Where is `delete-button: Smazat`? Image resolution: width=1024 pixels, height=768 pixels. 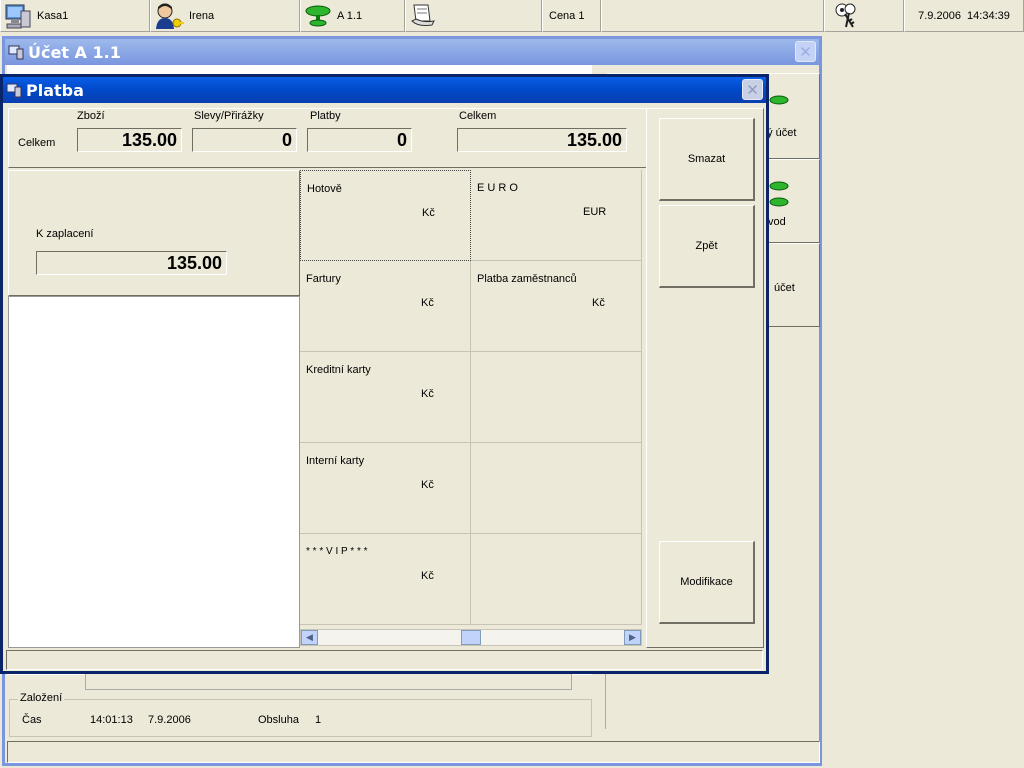
delete-button: Smazat is located at coordinates (707, 159).